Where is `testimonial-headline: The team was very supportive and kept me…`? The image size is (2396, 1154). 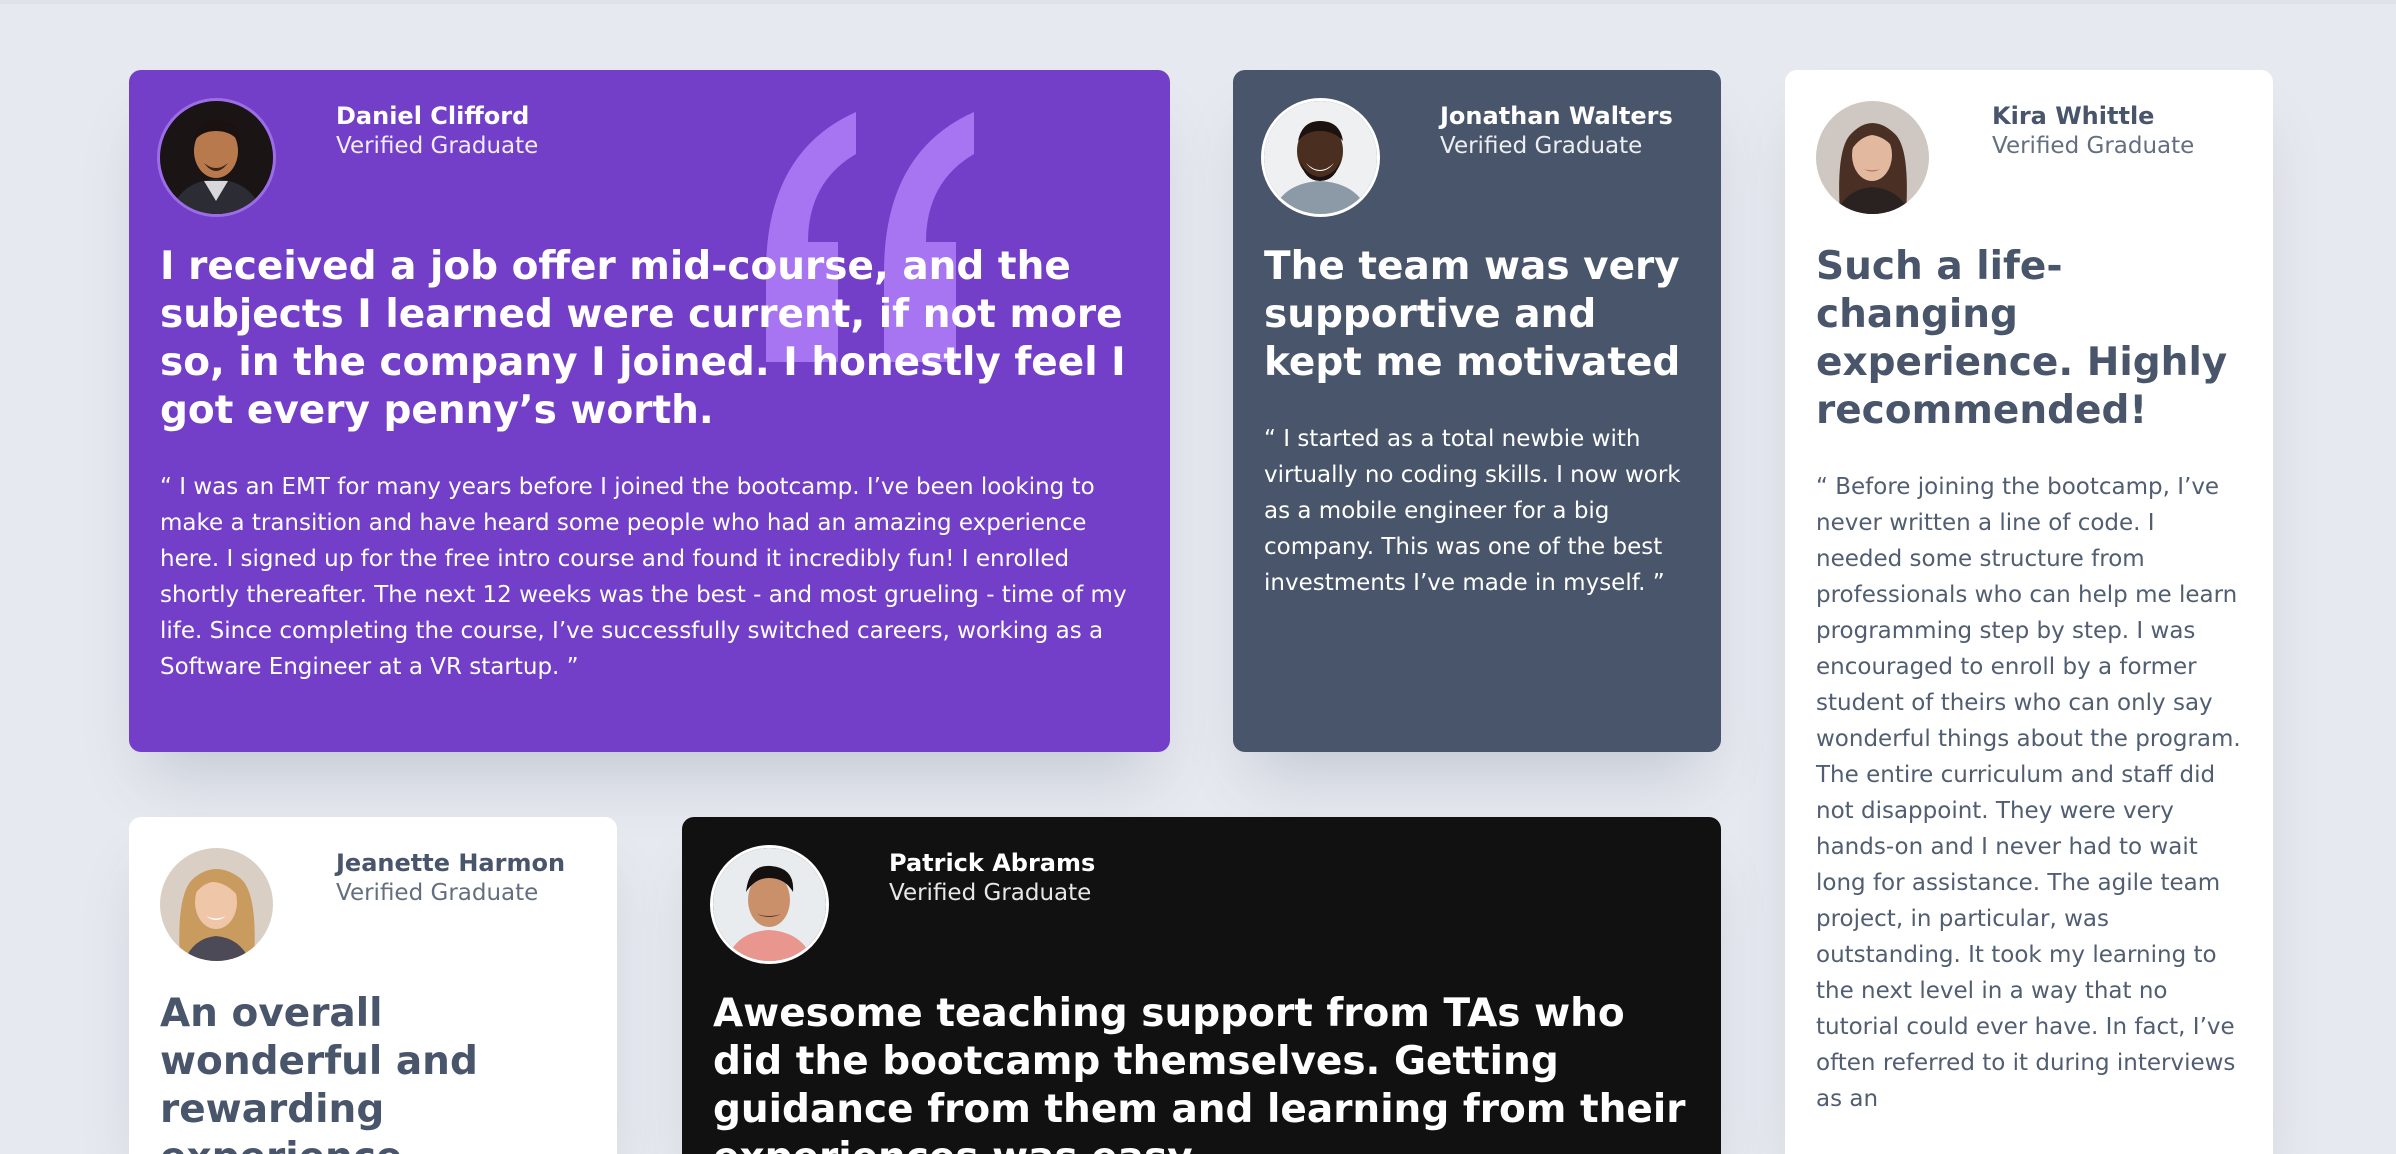 testimonial-headline: The team was very supportive and kept me… is located at coordinates (1472, 314).